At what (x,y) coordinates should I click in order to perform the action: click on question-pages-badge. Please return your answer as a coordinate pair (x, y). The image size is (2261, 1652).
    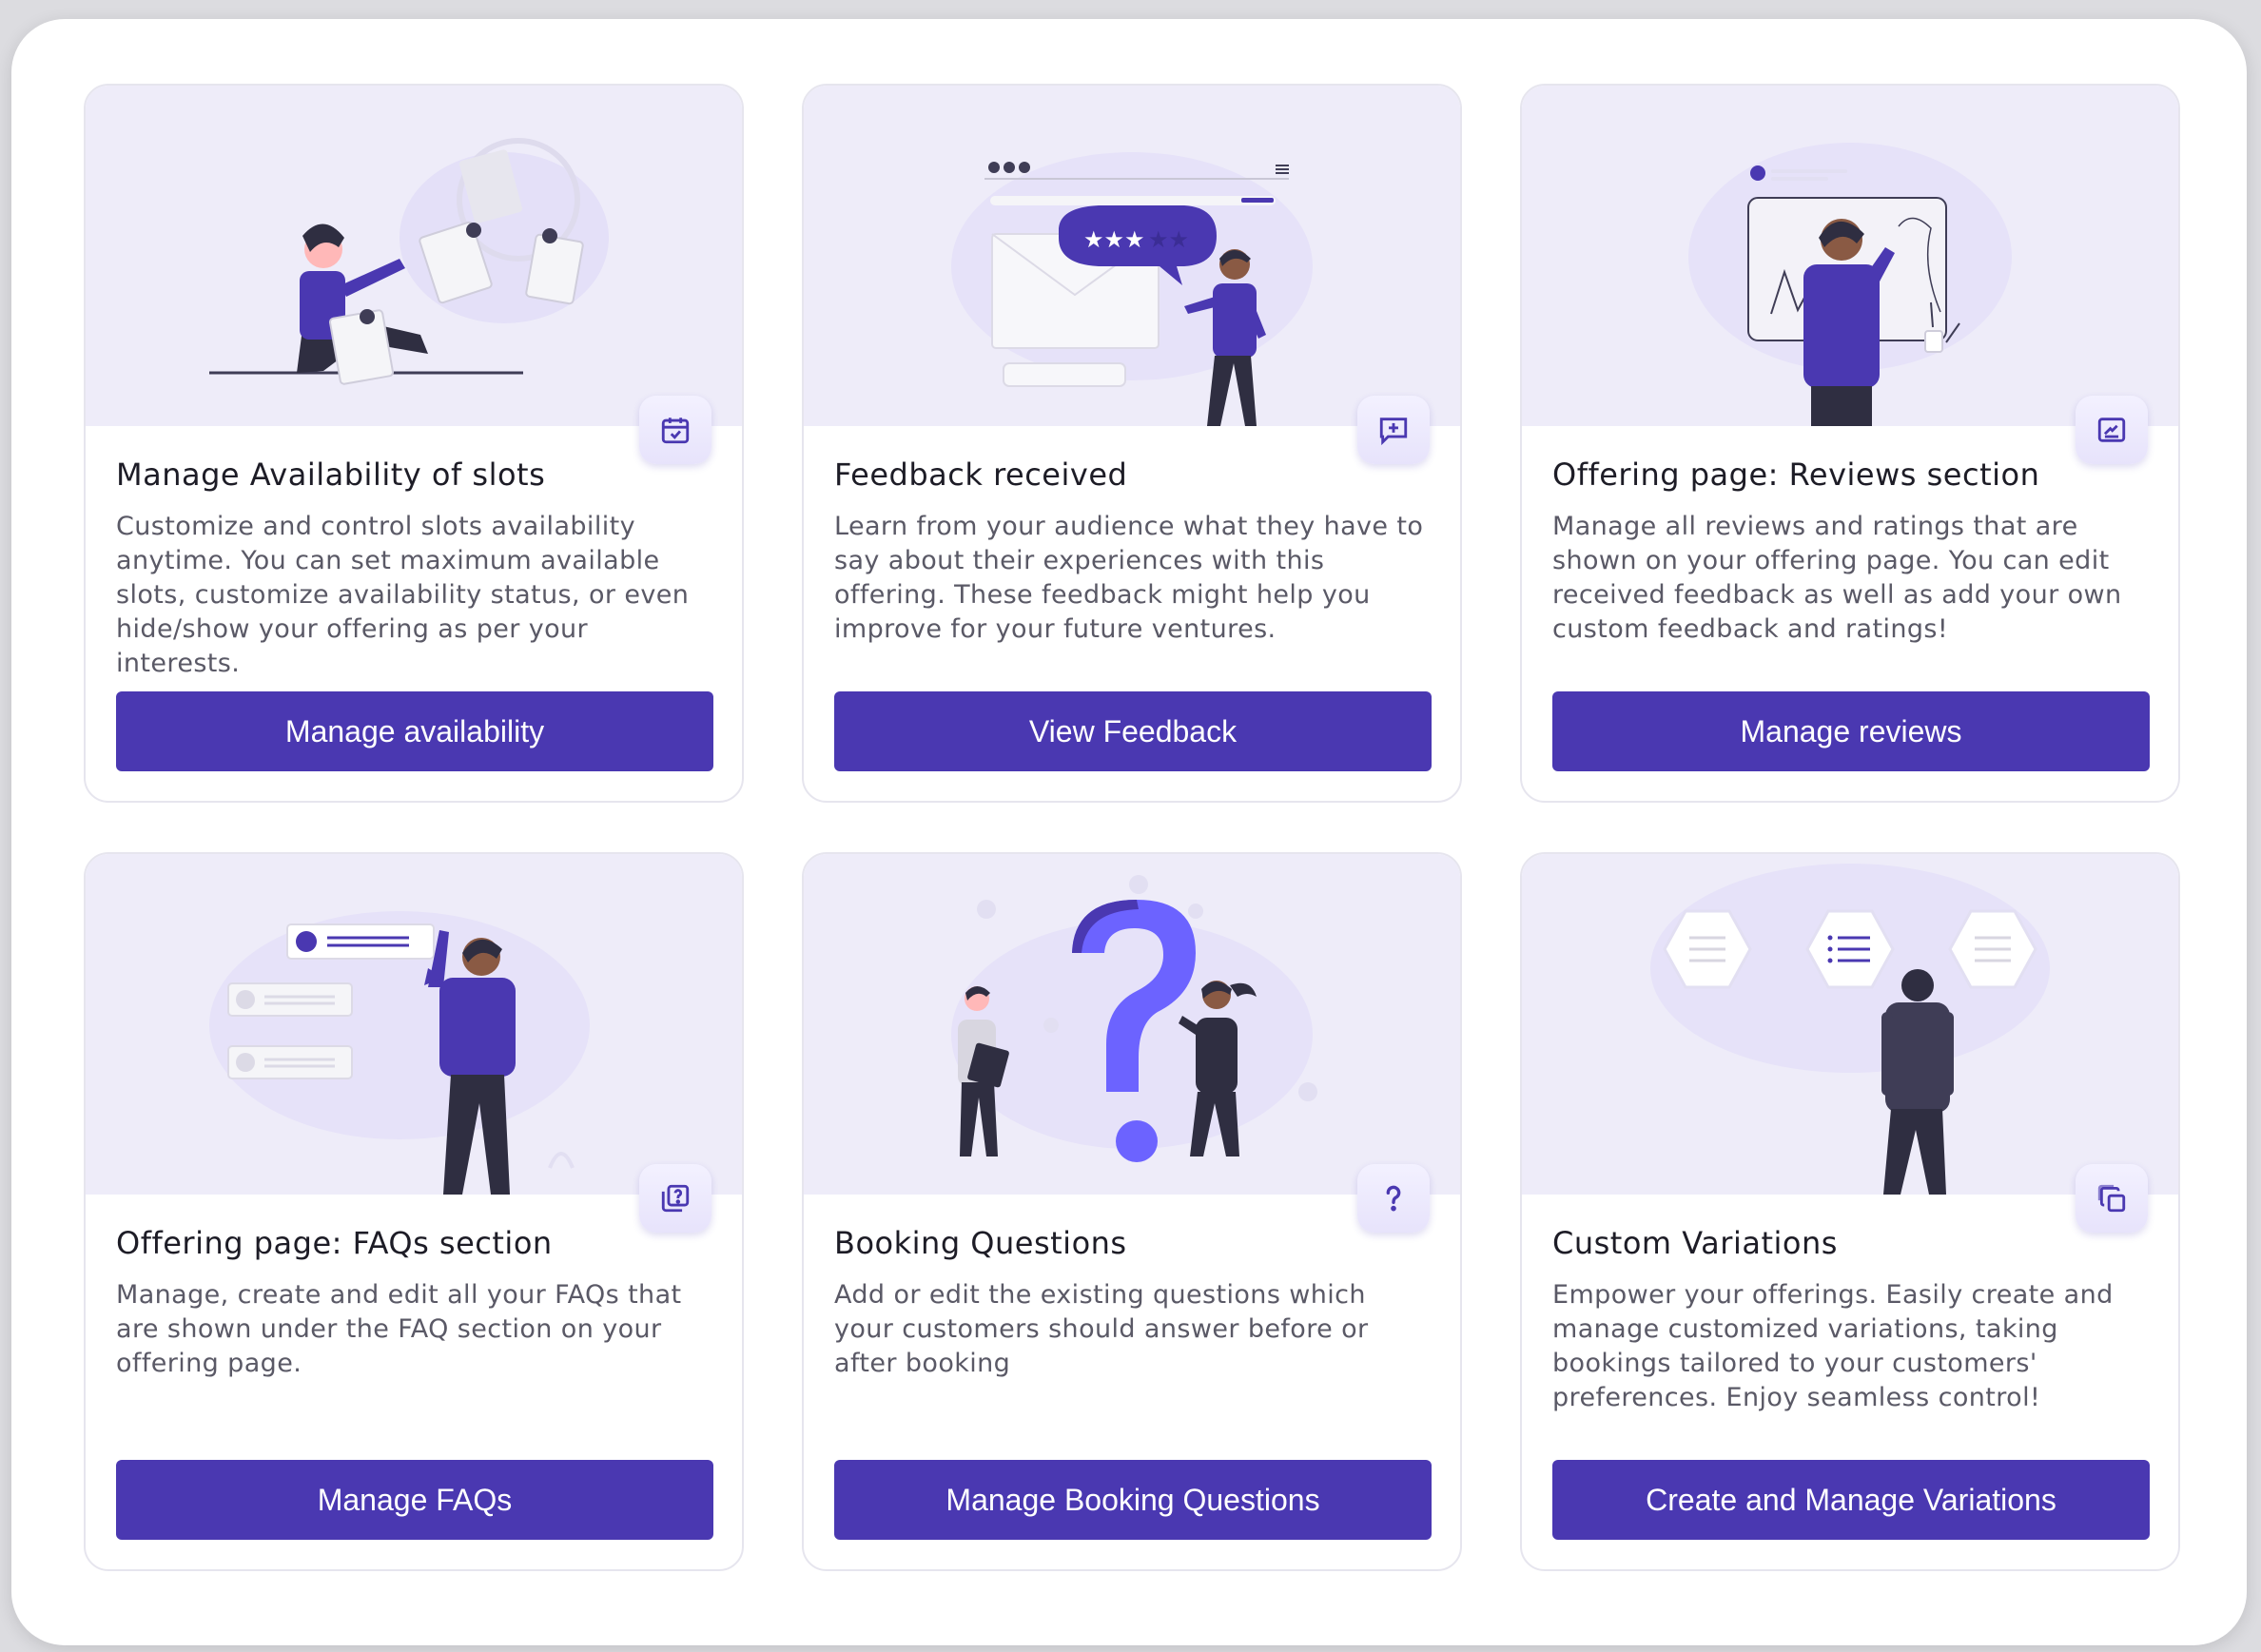
    Looking at the image, I should click on (675, 1198).